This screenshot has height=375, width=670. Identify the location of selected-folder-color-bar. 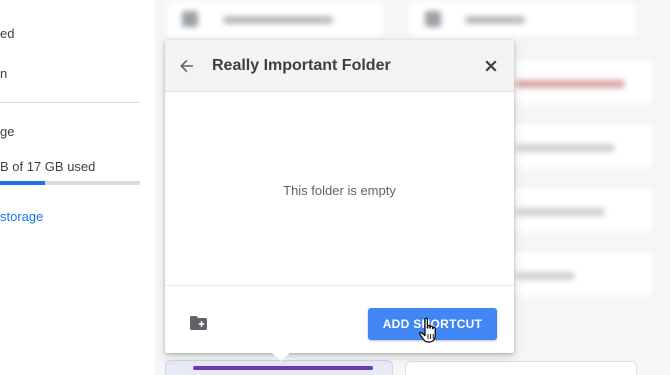
(283, 368).